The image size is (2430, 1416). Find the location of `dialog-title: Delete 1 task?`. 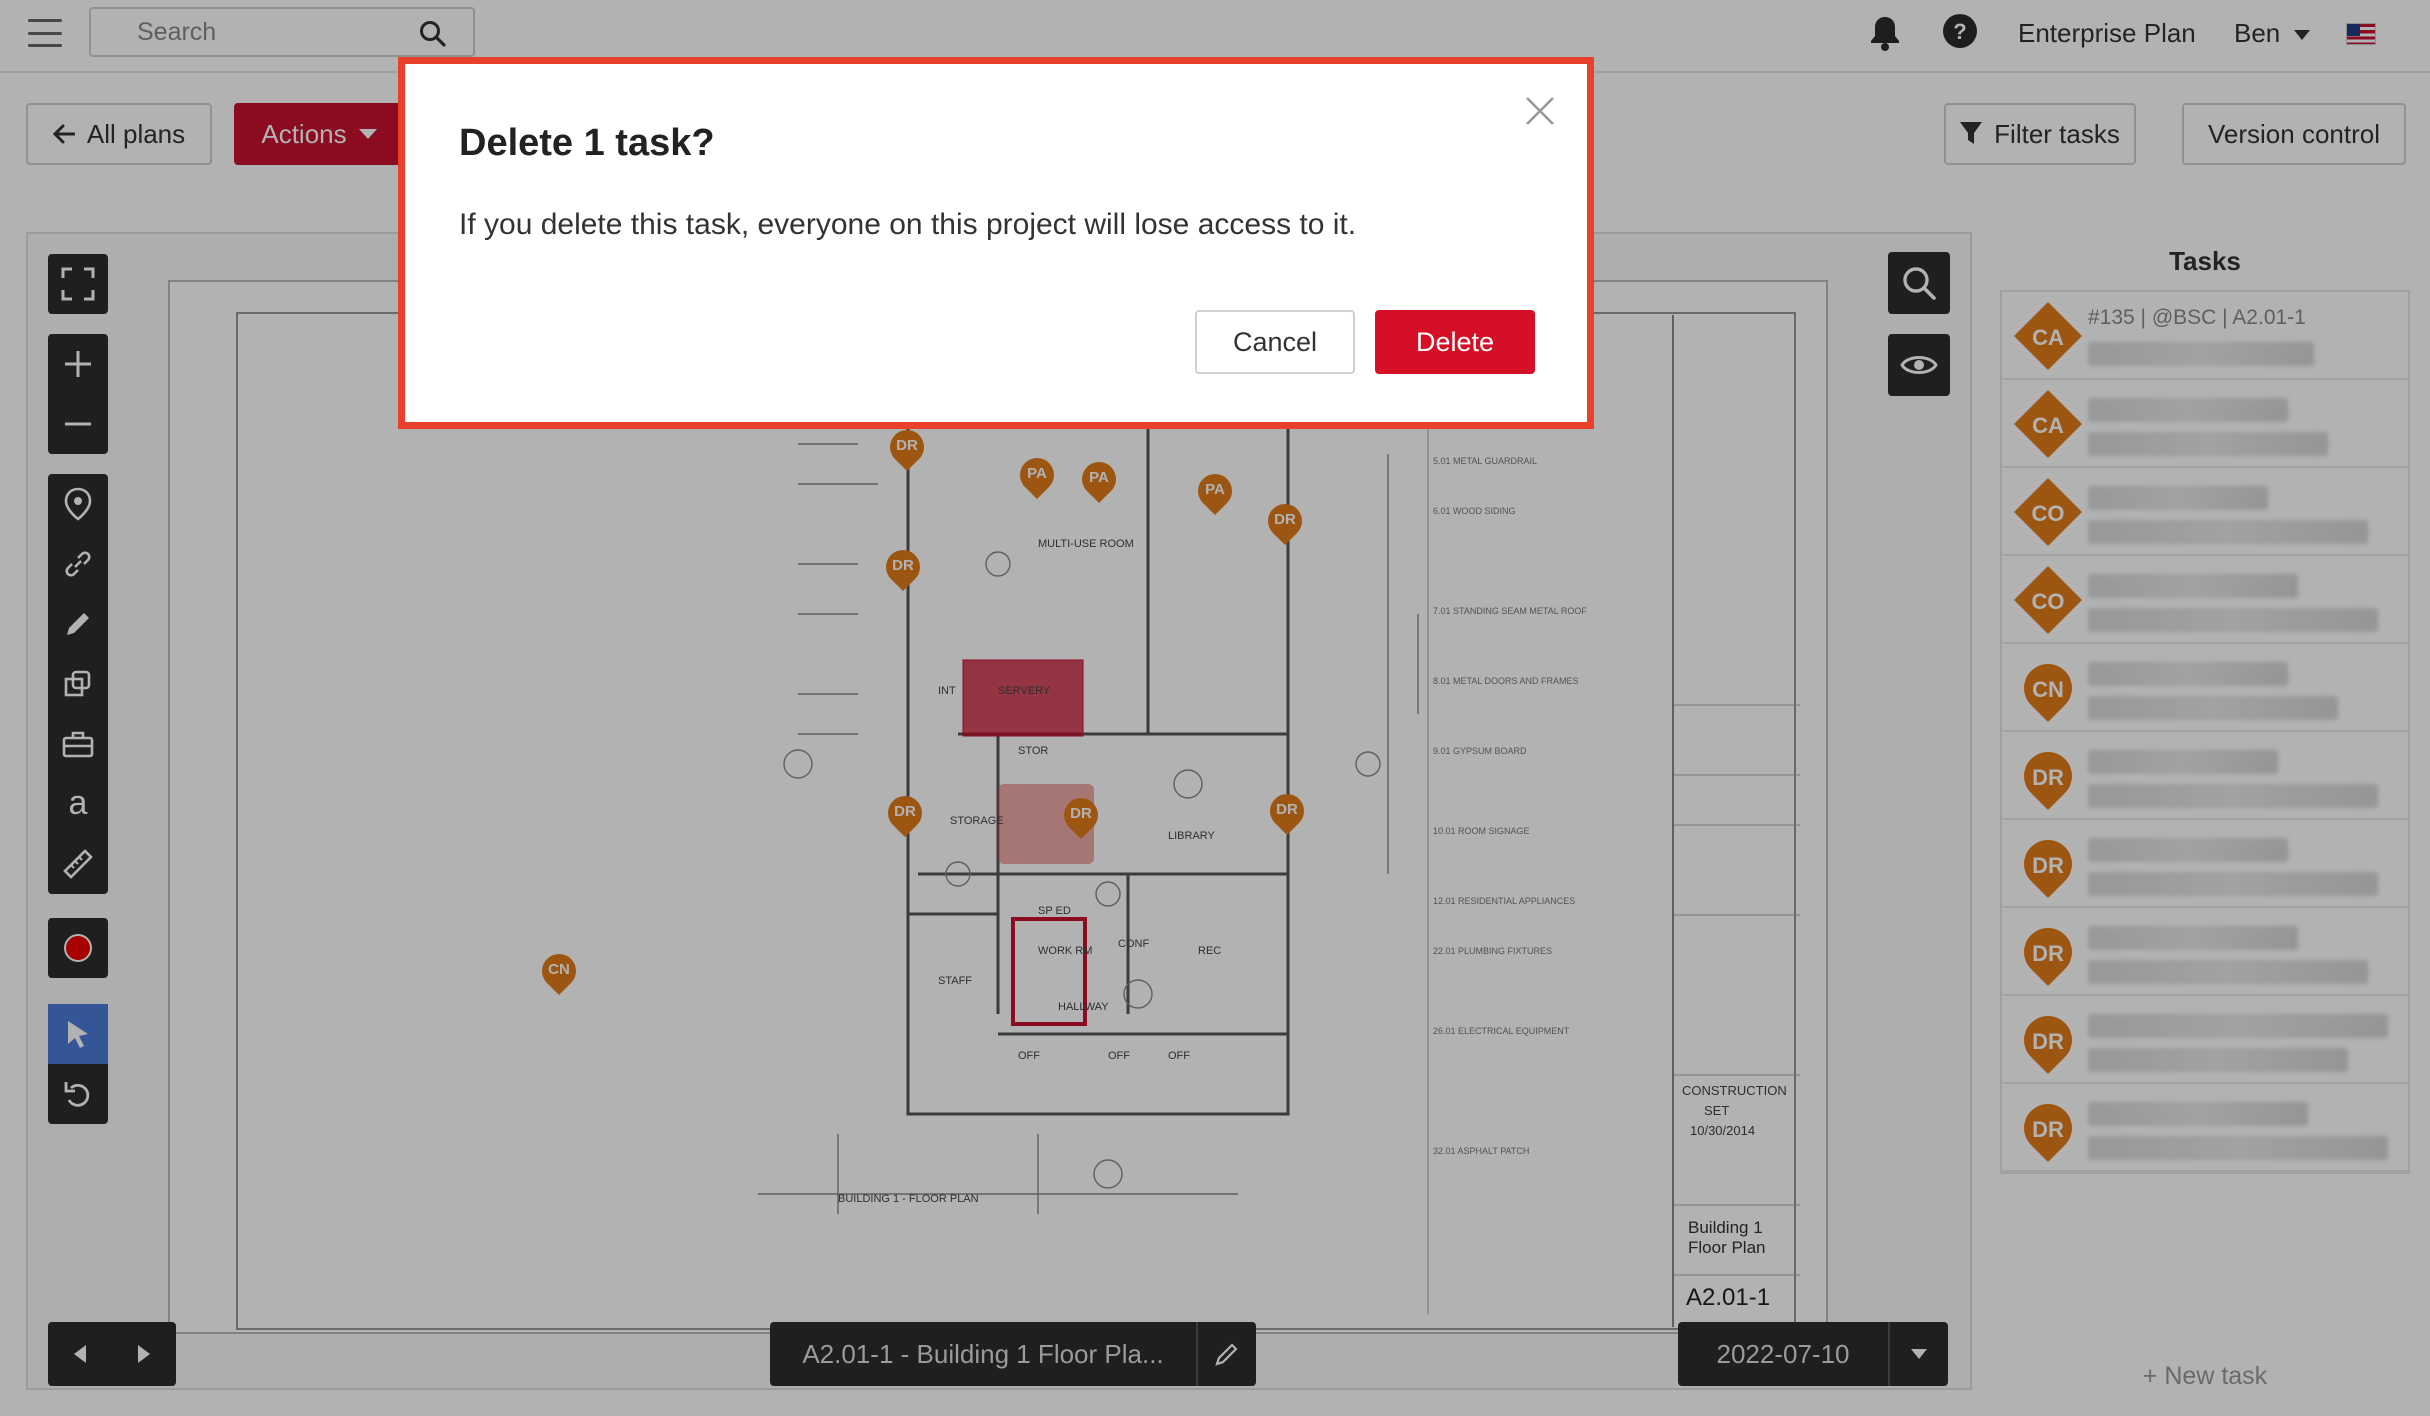

dialog-title: Delete 1 task? is located at coordinates (587, 143).